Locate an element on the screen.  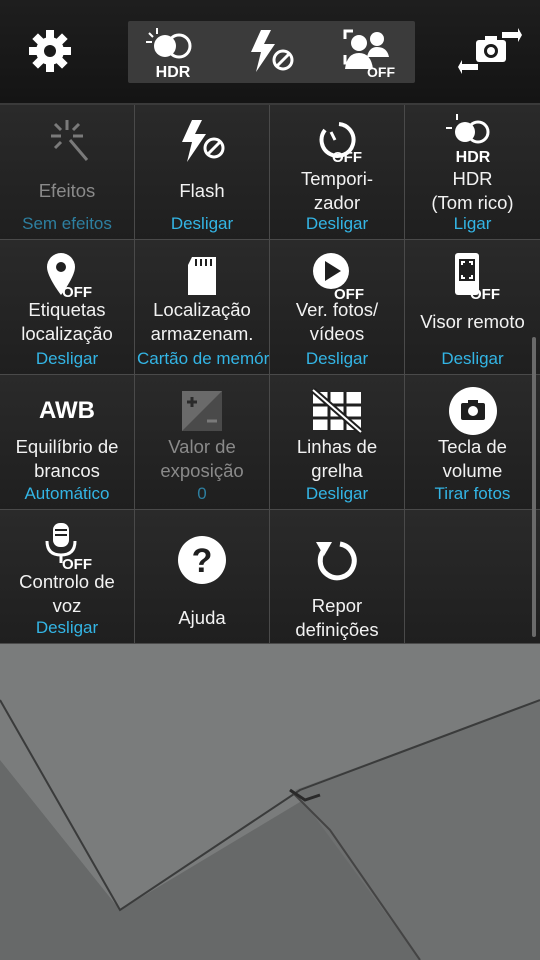
setting-help: ? Ajuda is located at coordinates (202, 577).